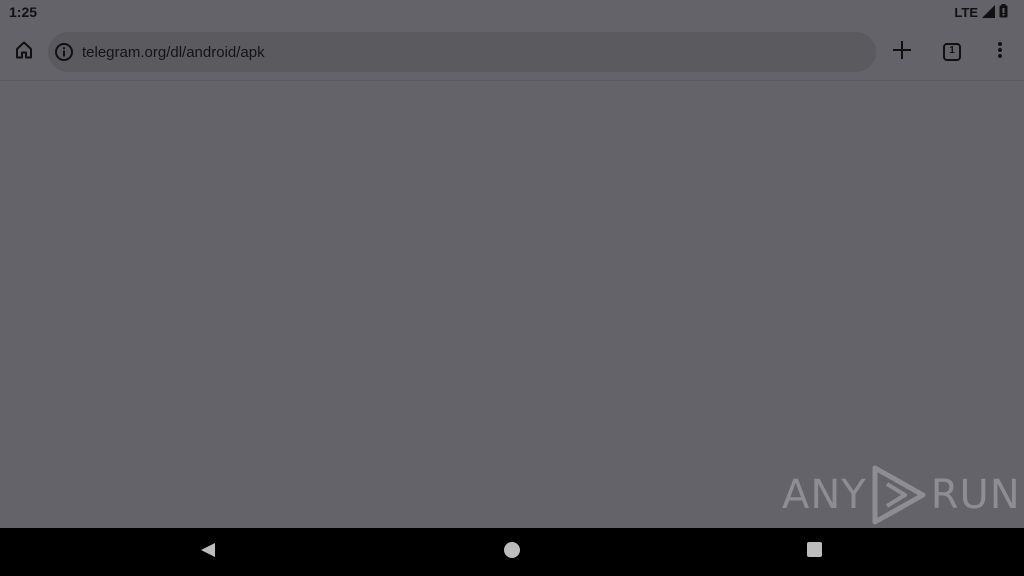  What do you see at coordinates (899, 495) in the screenshot?
I see `play-logo-icon` at bounding box center [899, 495].